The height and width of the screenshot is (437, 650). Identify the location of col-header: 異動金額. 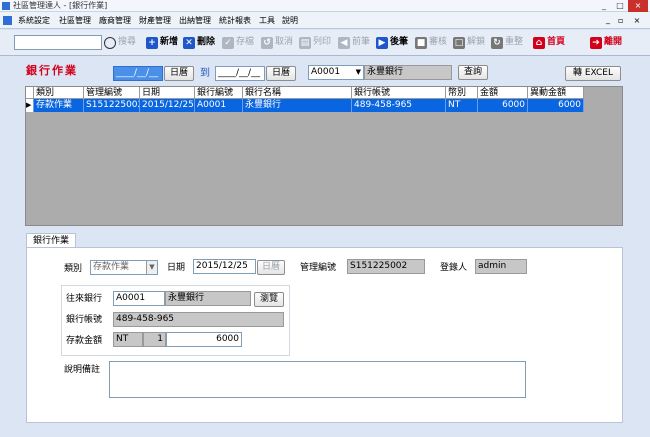
(556, 93).